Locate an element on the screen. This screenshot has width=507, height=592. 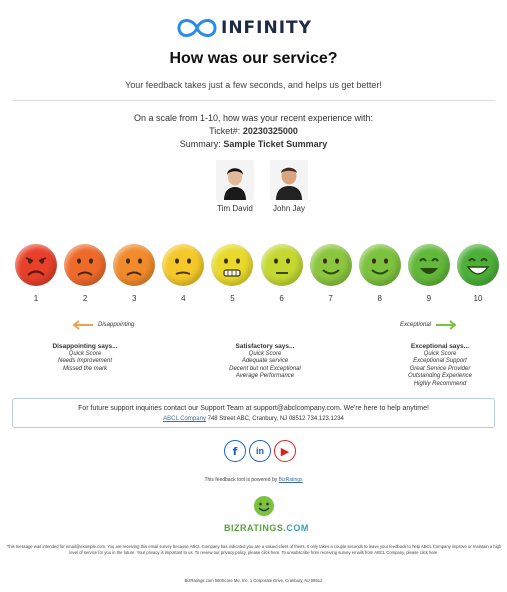
agent-card: Tim David is located at coordinates (235, 190).